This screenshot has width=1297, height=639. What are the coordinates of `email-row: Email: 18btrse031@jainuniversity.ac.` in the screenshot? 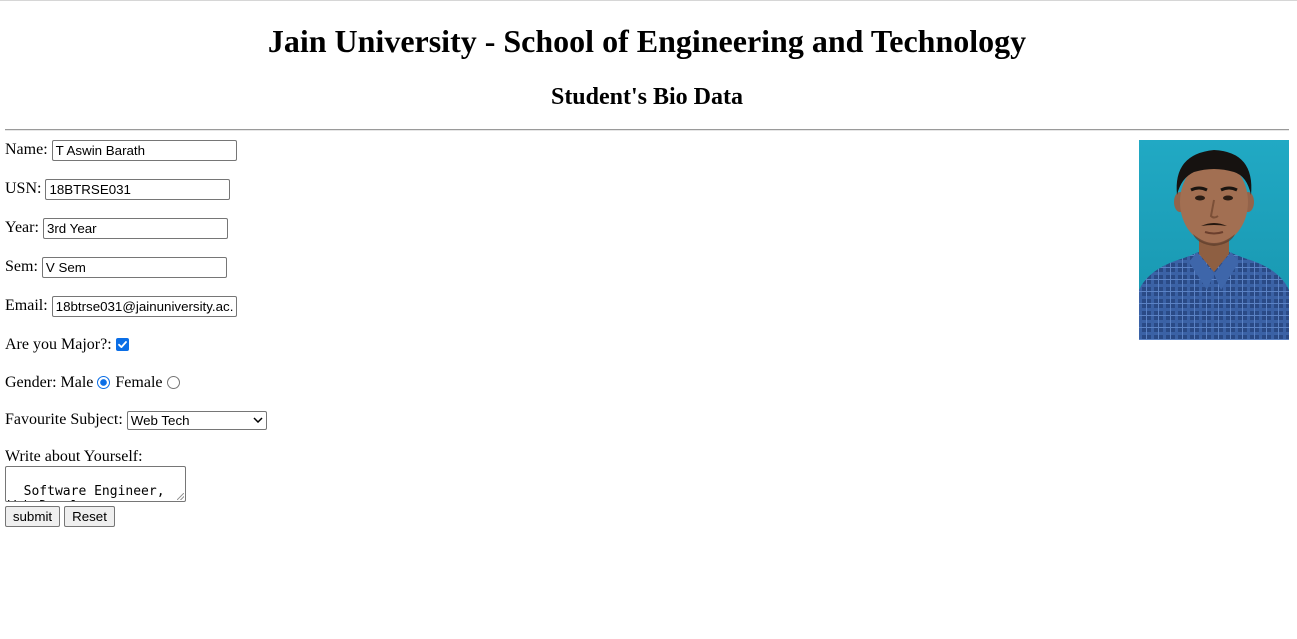 It's located at (121, 306).